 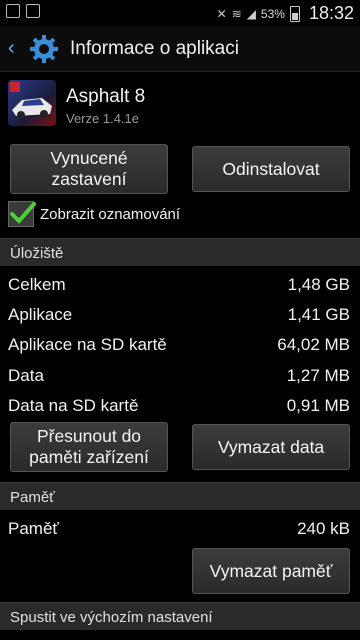 I want to click on show-notifications-row: Zobrazit oznamování, so click(x=94, y=214).